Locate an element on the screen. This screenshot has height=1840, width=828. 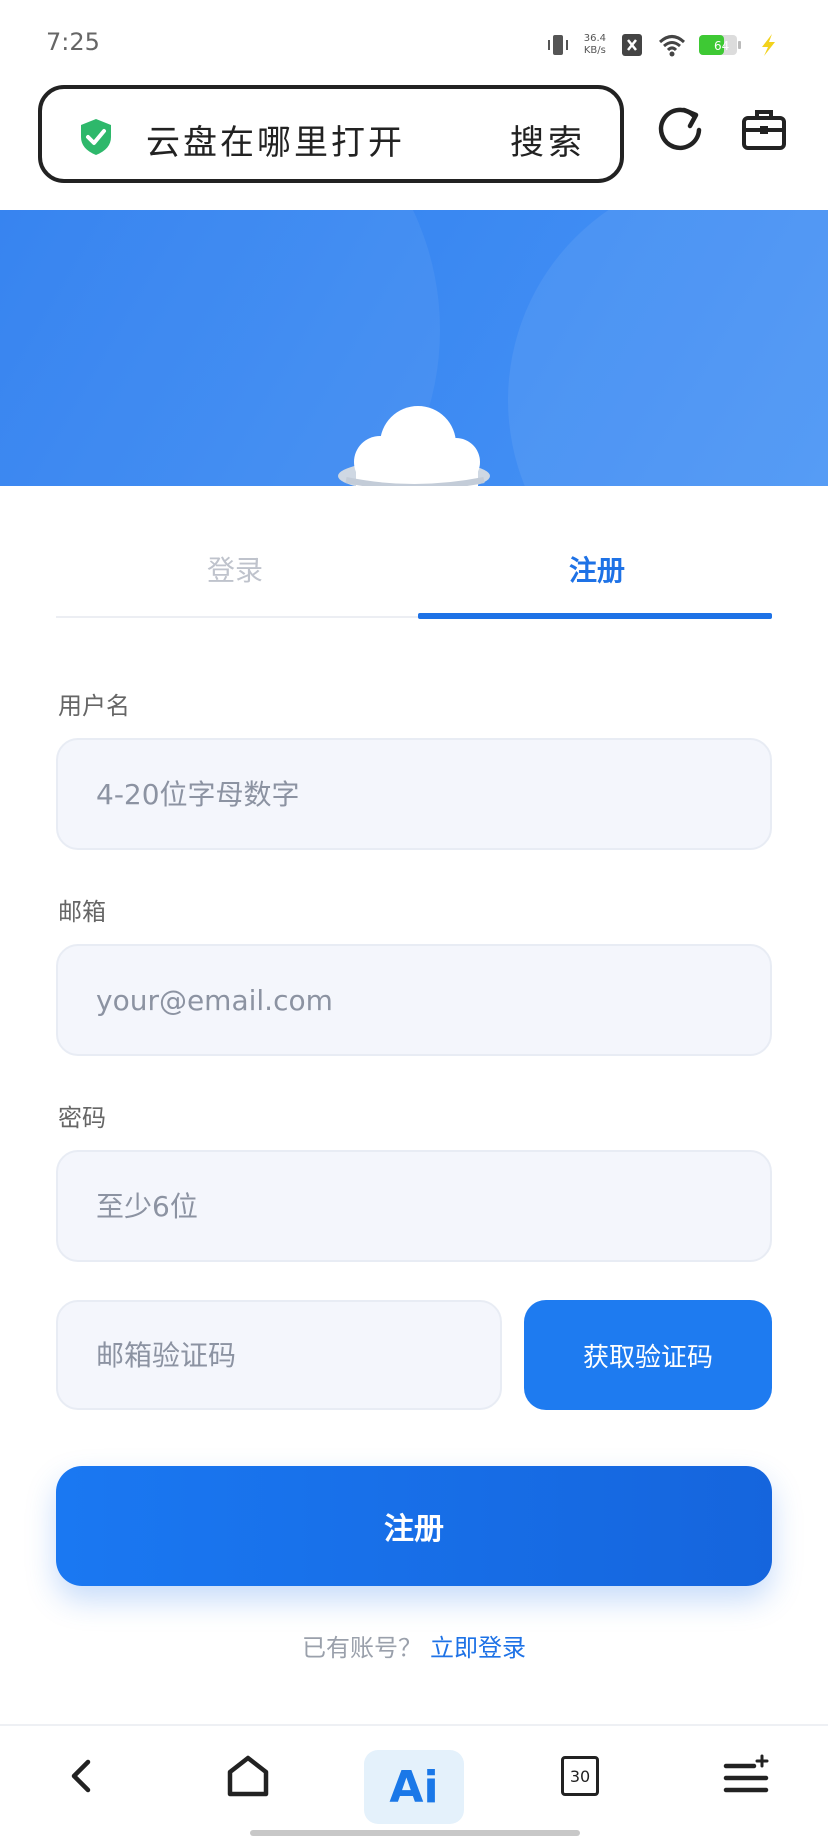
close-box-icon is located at coordinates (632, 45).